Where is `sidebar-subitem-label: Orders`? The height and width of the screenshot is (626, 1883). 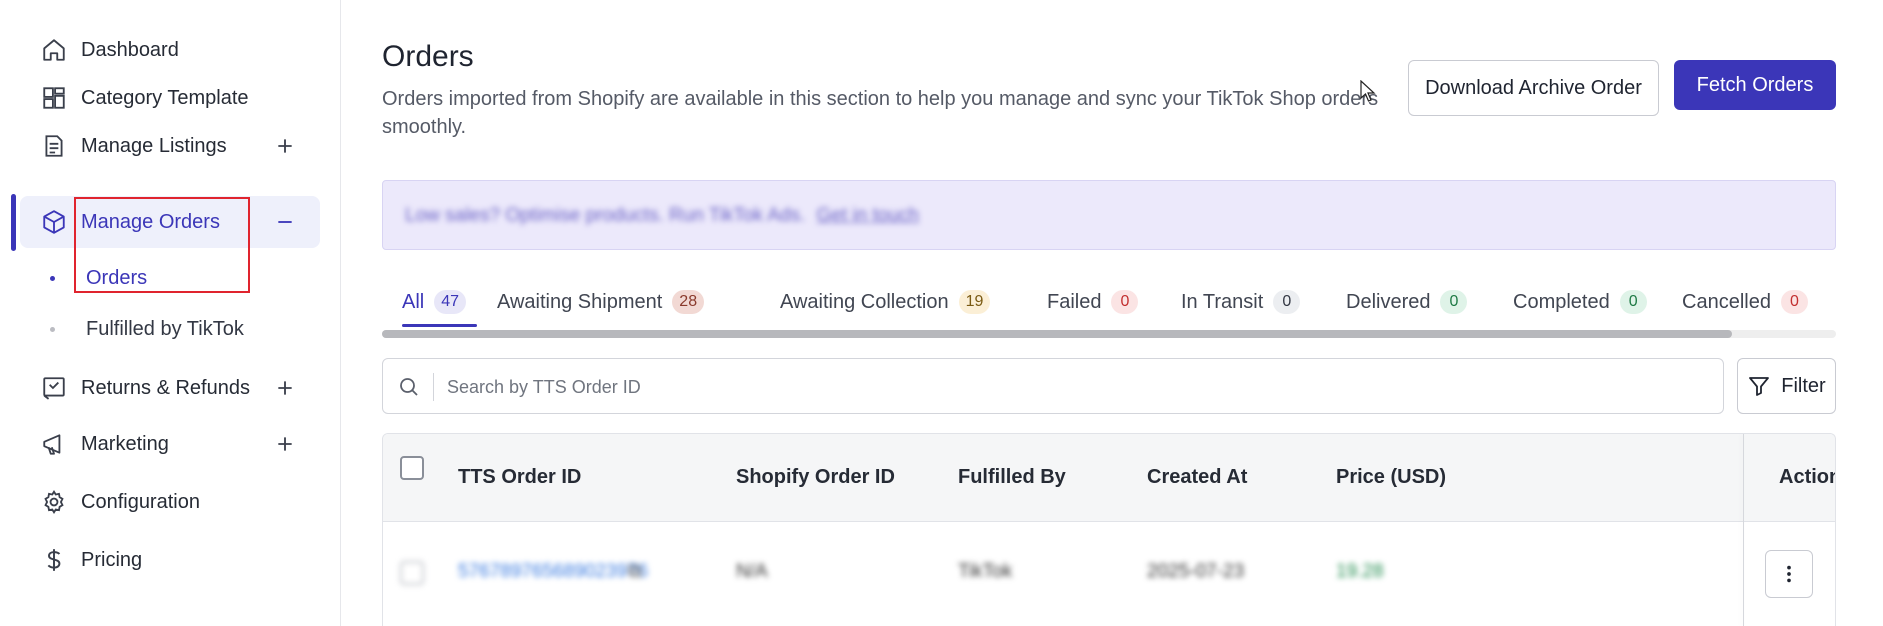 sidebar-subitem-label: Orders is located at coordinates (117, 278).